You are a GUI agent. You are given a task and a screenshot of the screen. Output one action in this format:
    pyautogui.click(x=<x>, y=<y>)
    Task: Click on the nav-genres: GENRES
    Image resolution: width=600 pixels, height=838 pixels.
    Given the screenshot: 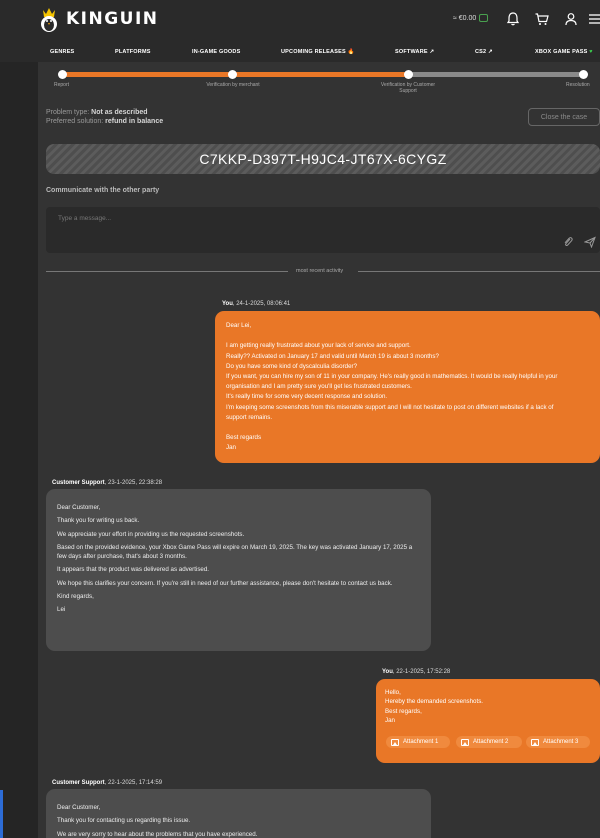 What is the action you would take?
    pyautogui.click(x=62, y=52)
    